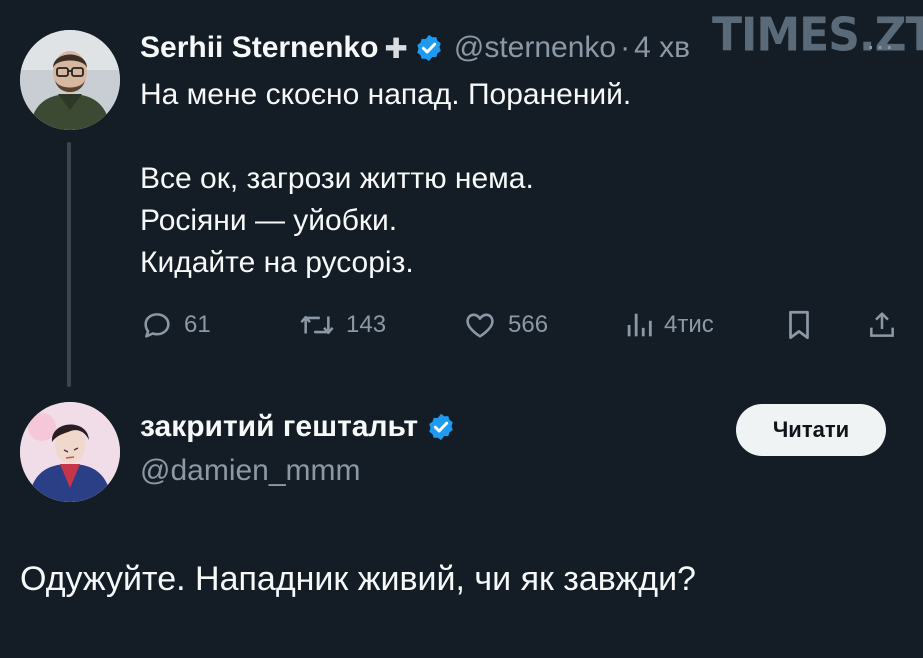 The height and width of the screenshot is (658, 923). I want to click on tweet2-header: закритий гештальт, so click(298, 427).